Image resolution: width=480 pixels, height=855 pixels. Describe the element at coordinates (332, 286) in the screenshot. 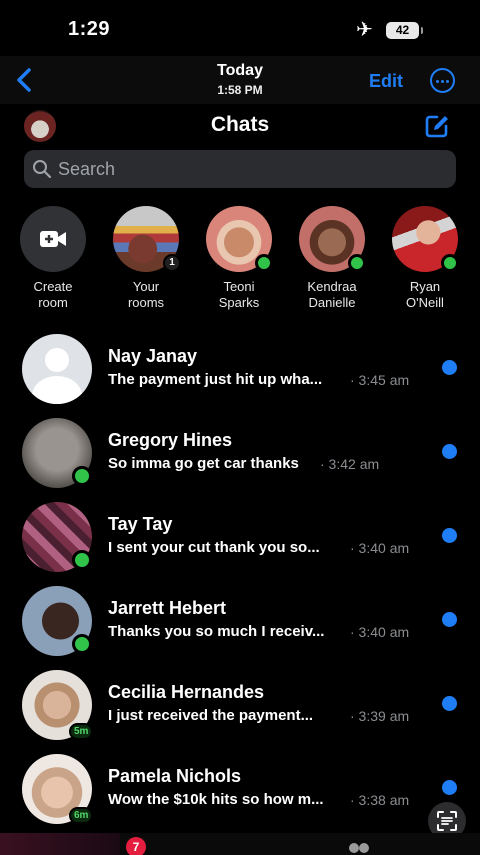

I see `story-label: Kendraa` at that location.